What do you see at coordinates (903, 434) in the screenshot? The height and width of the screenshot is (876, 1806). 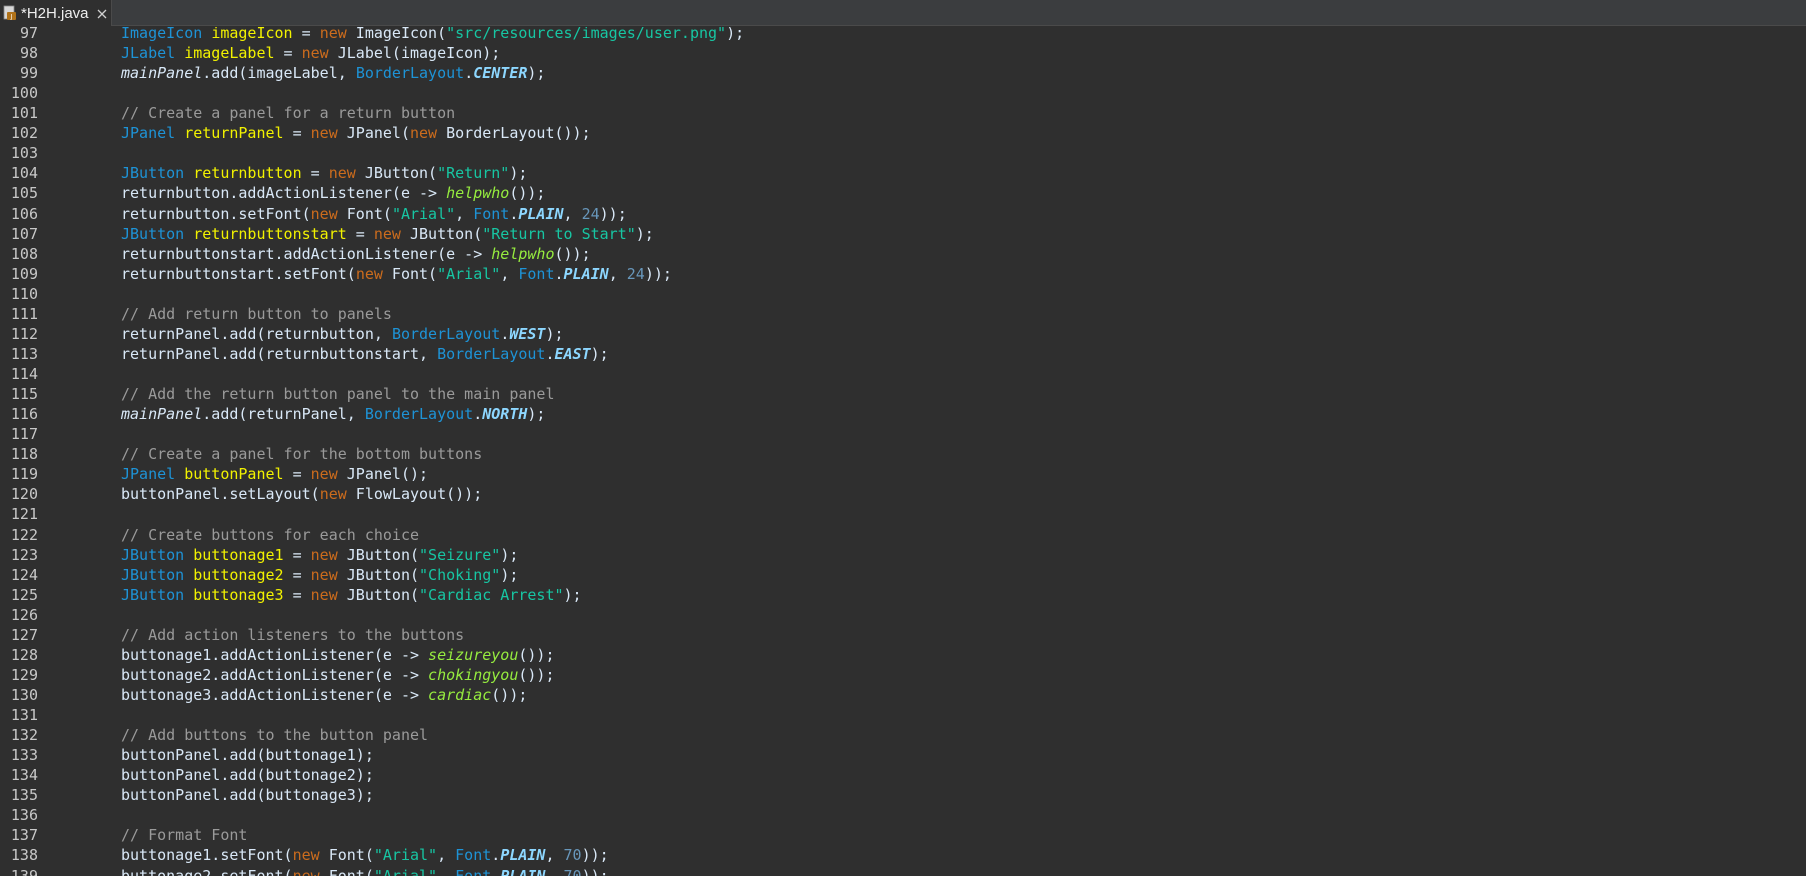 I see `code-line: 117` at bounding box center [903, 434].